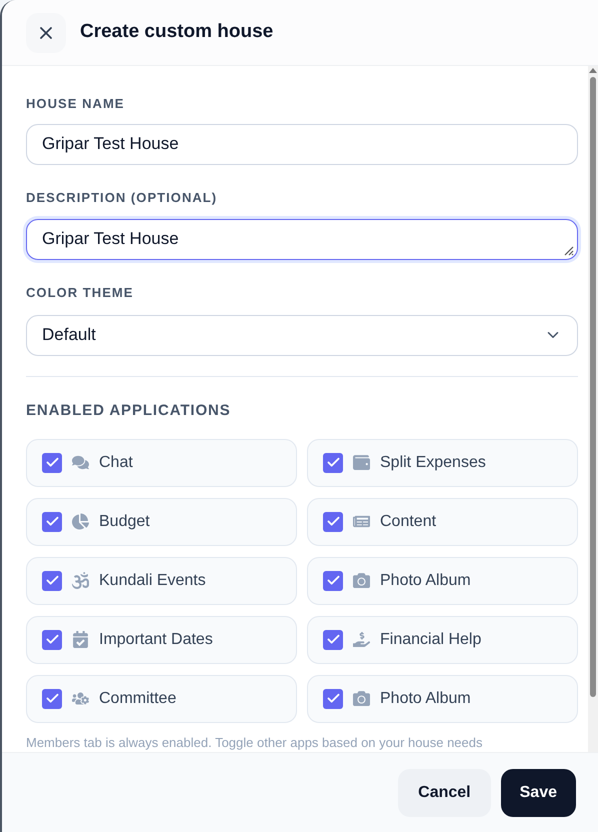  What do you see at coordinates (302, 144) in the screenshot?
I see `house-name-field: Gripar Test House` at bounding box center [302, 144].